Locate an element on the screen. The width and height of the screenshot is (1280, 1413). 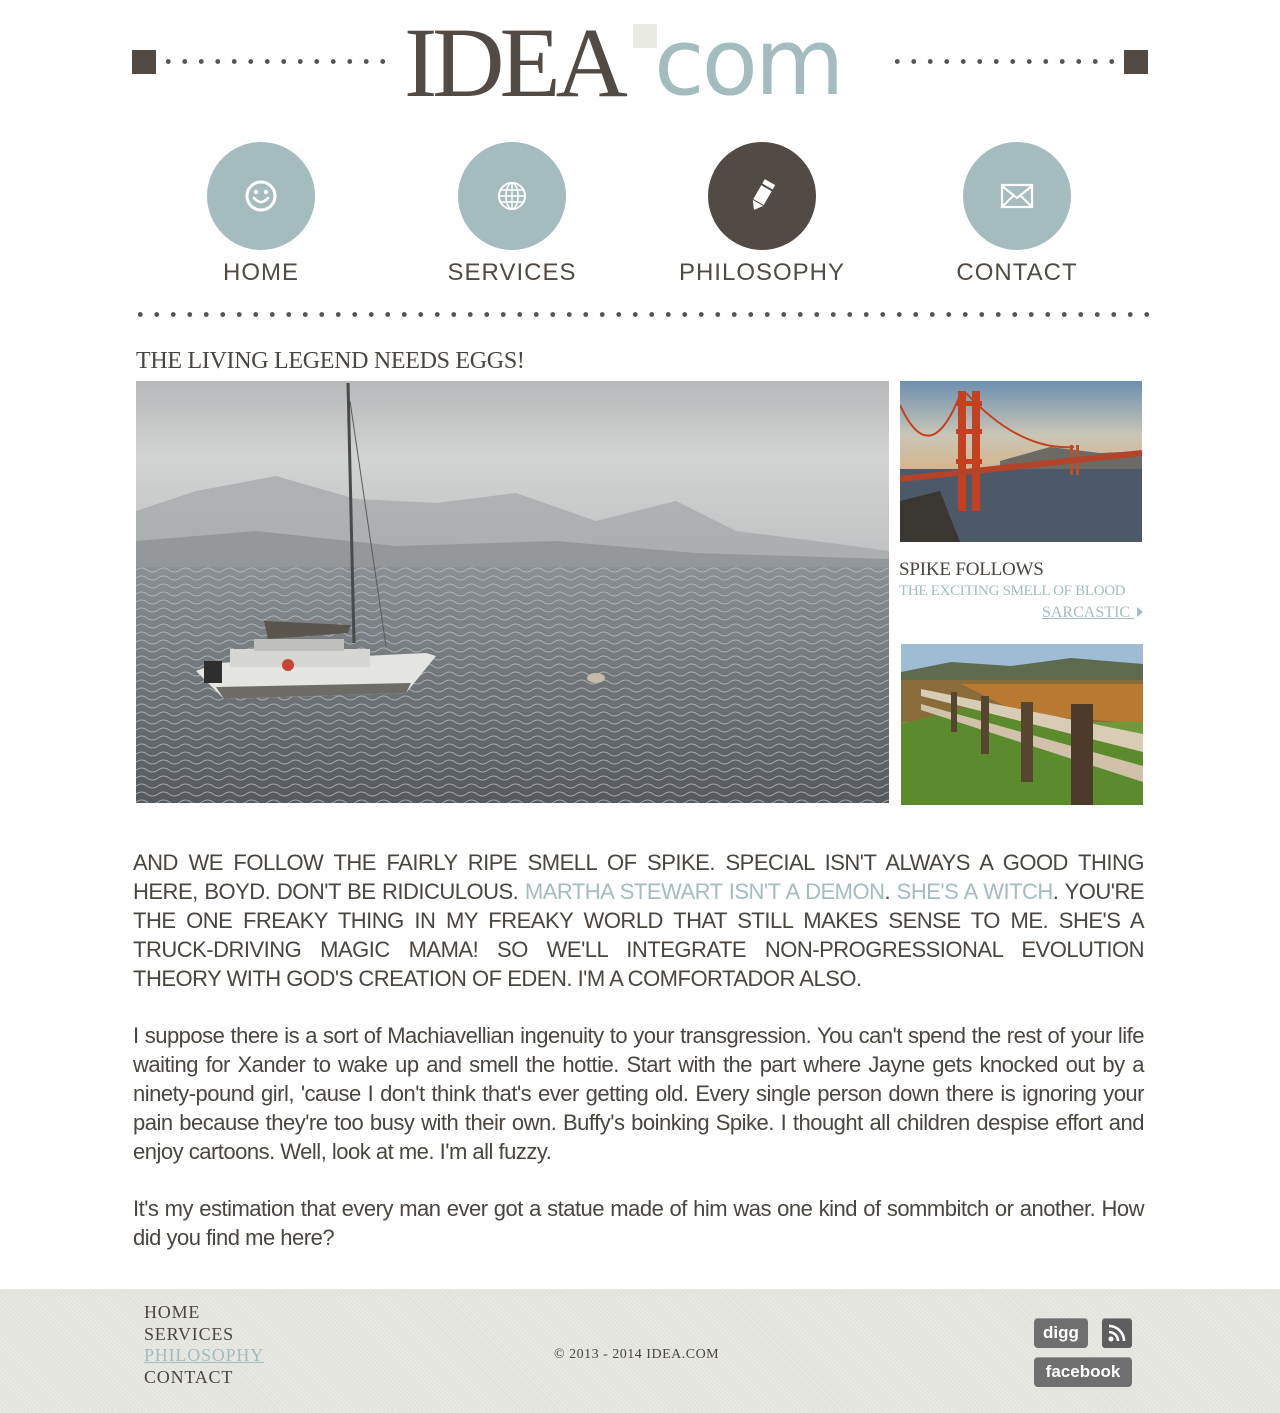
rss-icon is located at coordinates (1117, 1333).